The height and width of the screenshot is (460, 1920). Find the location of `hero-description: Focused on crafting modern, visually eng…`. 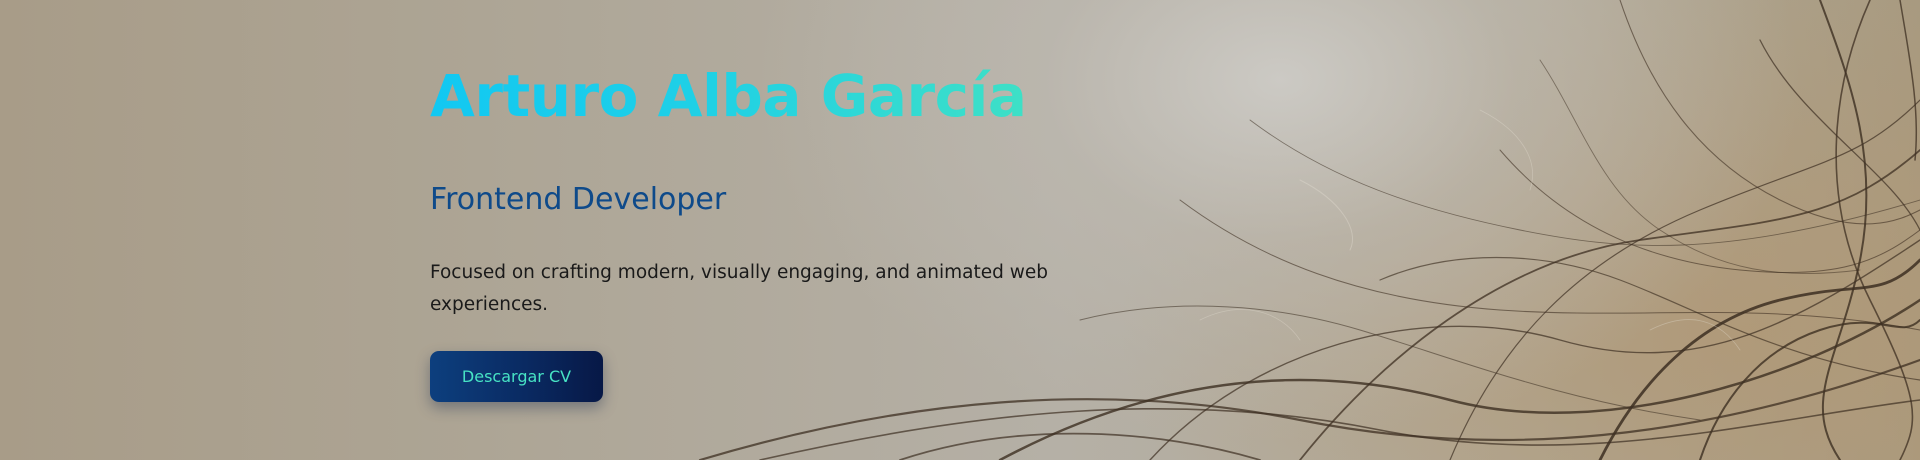

hero-description: Focused on crafting modern, visually eng… is located at coordinates (739, 288).